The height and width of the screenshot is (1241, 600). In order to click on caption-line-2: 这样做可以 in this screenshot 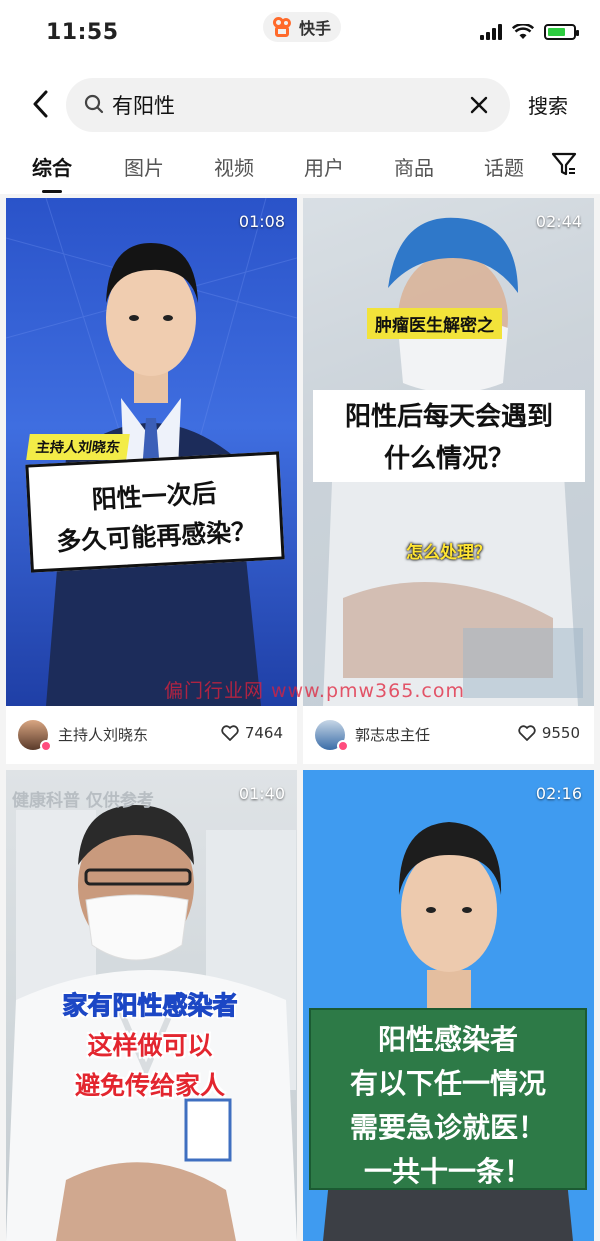, I will do `click(150, 1045)`.